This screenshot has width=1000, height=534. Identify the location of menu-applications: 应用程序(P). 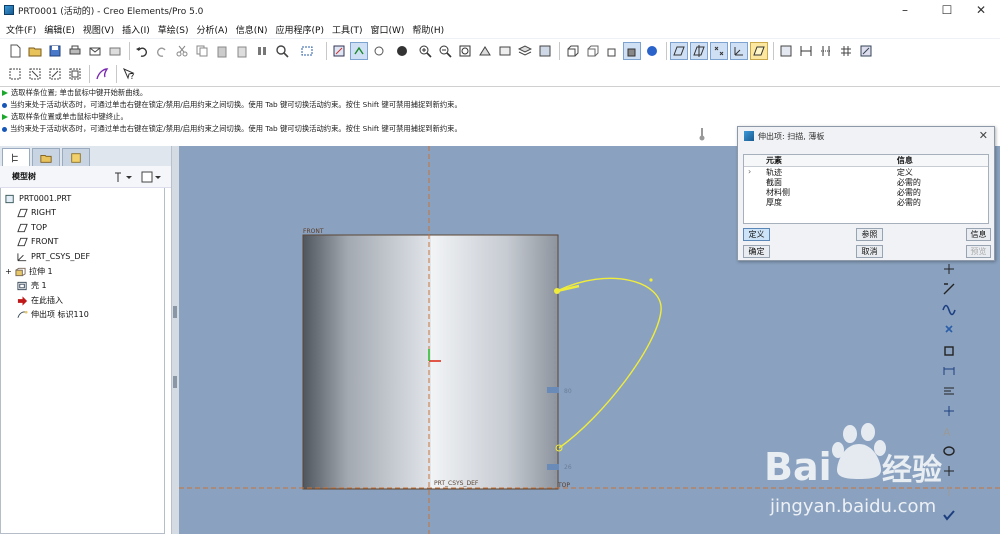
(300, 29).